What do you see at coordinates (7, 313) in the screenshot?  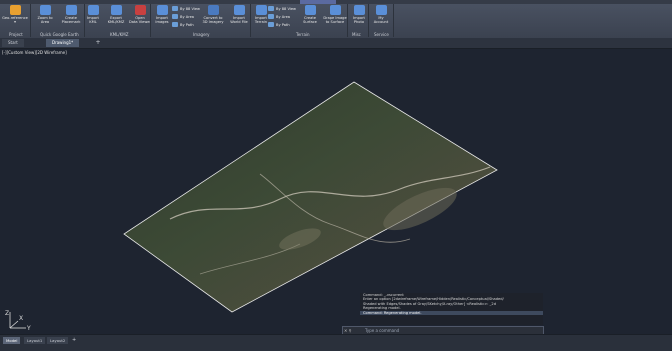 I see `ucs-z-label: Z` at bounding box center [7, 313].